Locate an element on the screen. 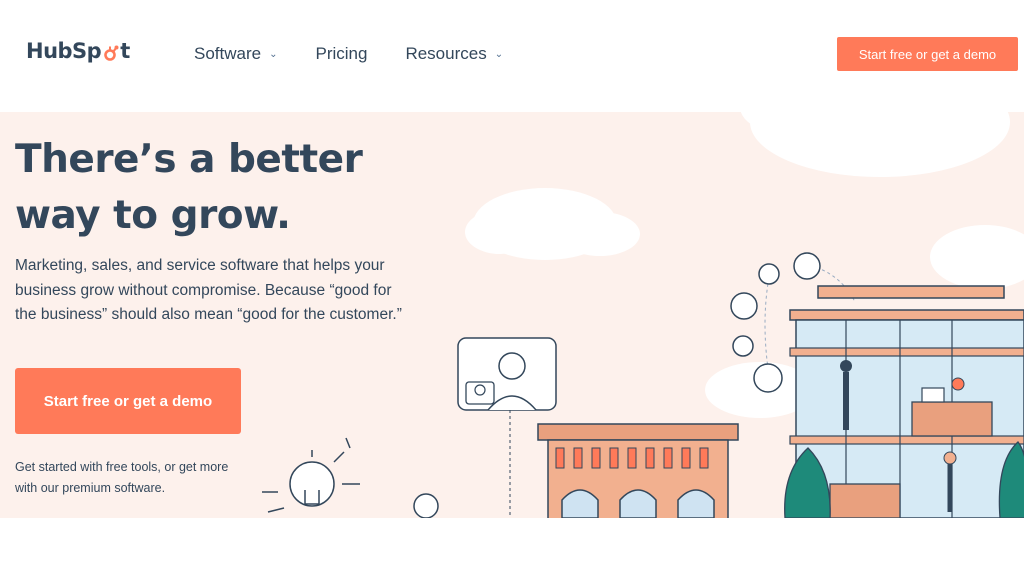 The height and width of the screenshot is (576, 1024). hubspot-logo: HubSp t is located at coordinates (78, 51).